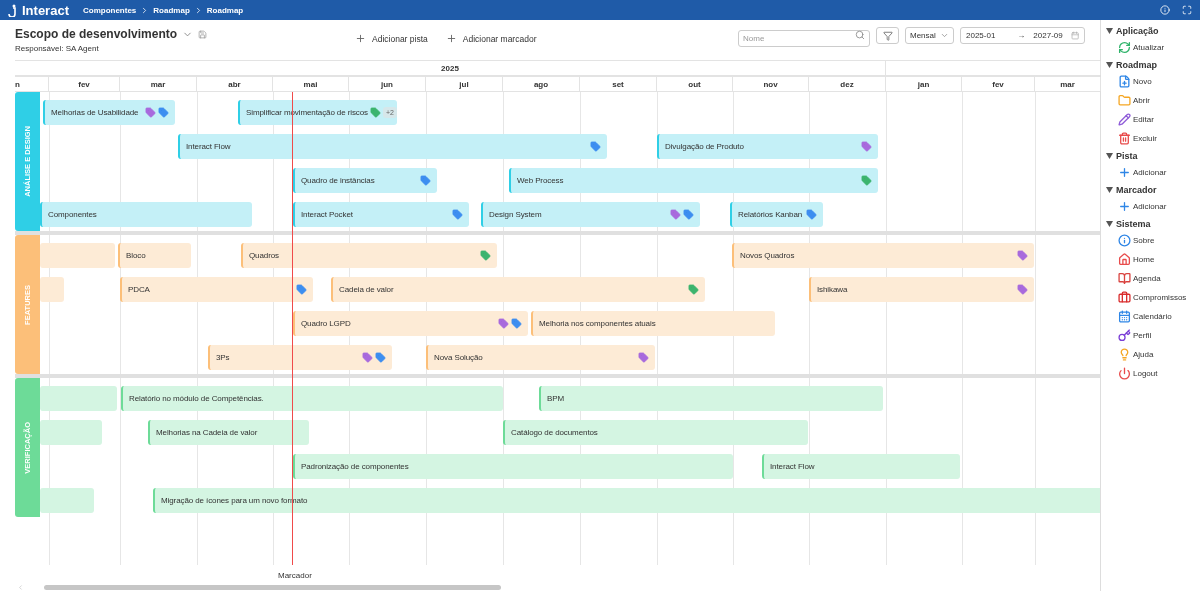 This screenshot has width=1200, height=591. I want to click on scrollbar-thumb, so click(272, 587).